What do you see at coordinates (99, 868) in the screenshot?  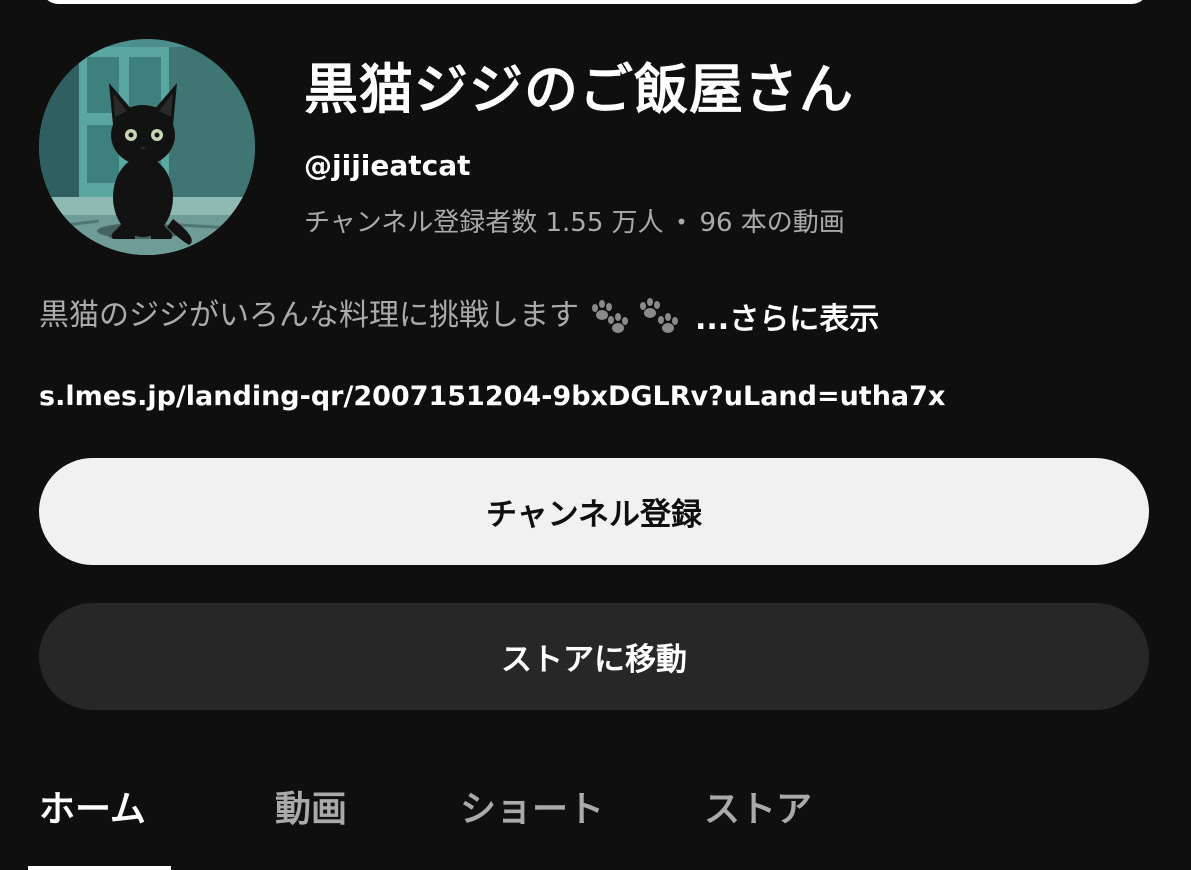 I see `active-tab-indicator` at bounding box center [99, 868].